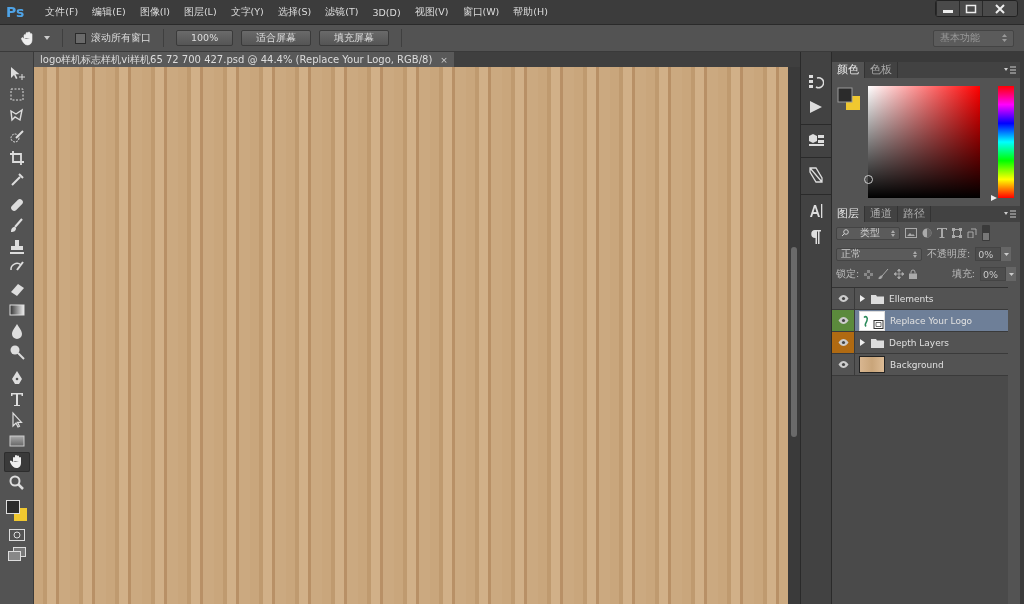 This screenshot has height=604, width=1024. Describe the element at coordinates (993, 274) in the screenshot. I see `fill-field: 0%` at that location.